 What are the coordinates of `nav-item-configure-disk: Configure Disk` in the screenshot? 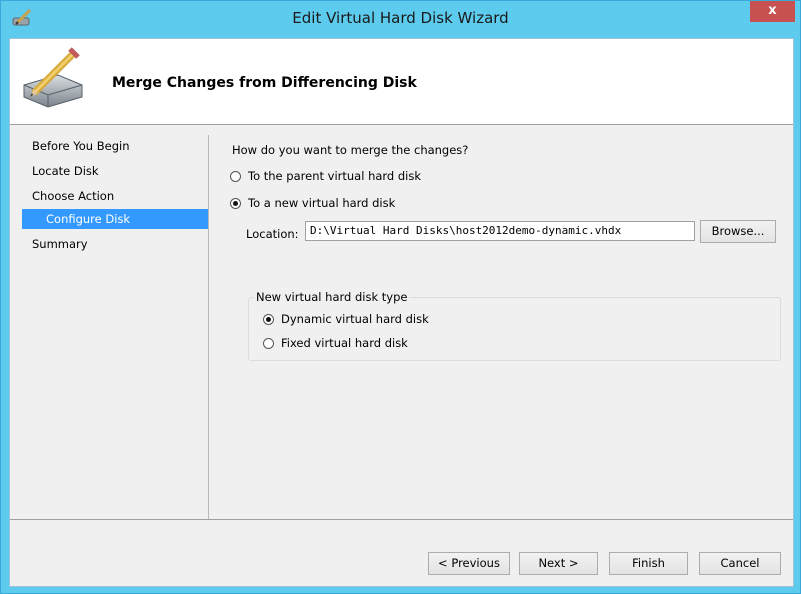 It's located at (115, 219).